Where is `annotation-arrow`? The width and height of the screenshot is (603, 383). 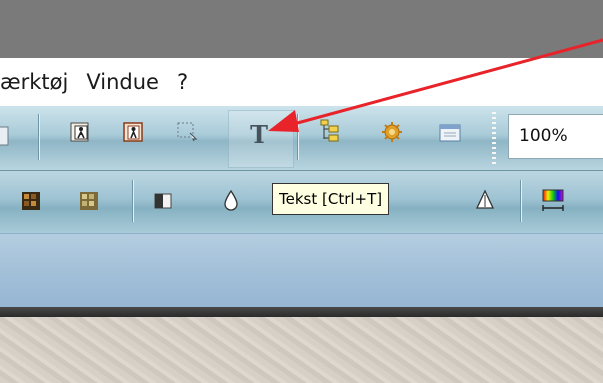 annotation-arrow is located at coordinates (435, 85).